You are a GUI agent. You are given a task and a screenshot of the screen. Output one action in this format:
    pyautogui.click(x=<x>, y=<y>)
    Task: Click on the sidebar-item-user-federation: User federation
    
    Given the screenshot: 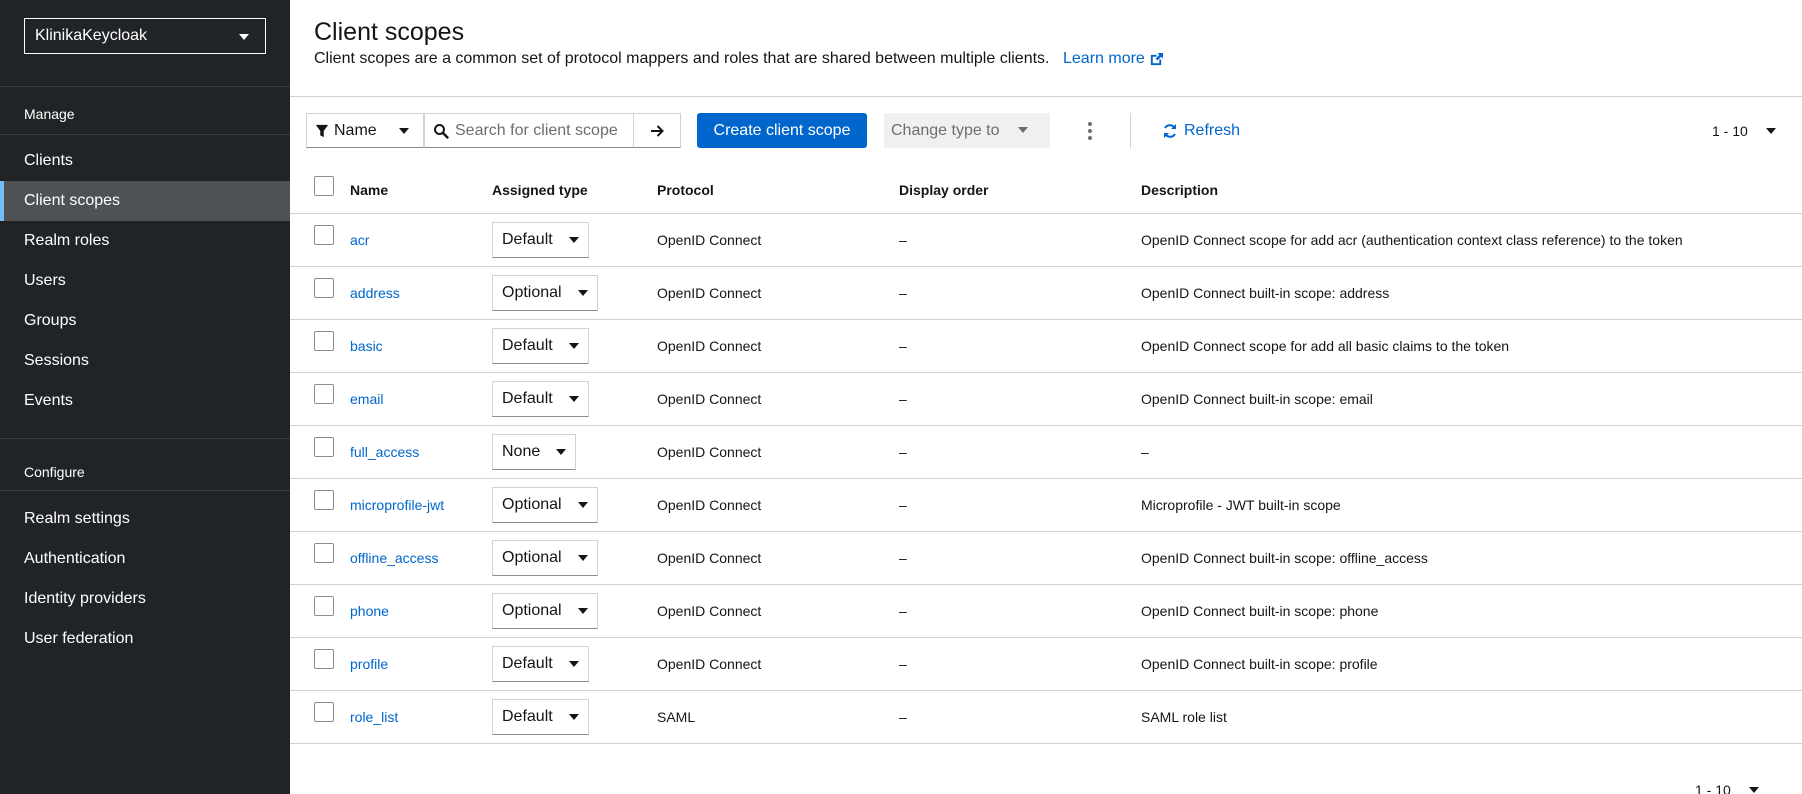 What is the action you would take?
    pyautogui.click(x=145, y=639)
    